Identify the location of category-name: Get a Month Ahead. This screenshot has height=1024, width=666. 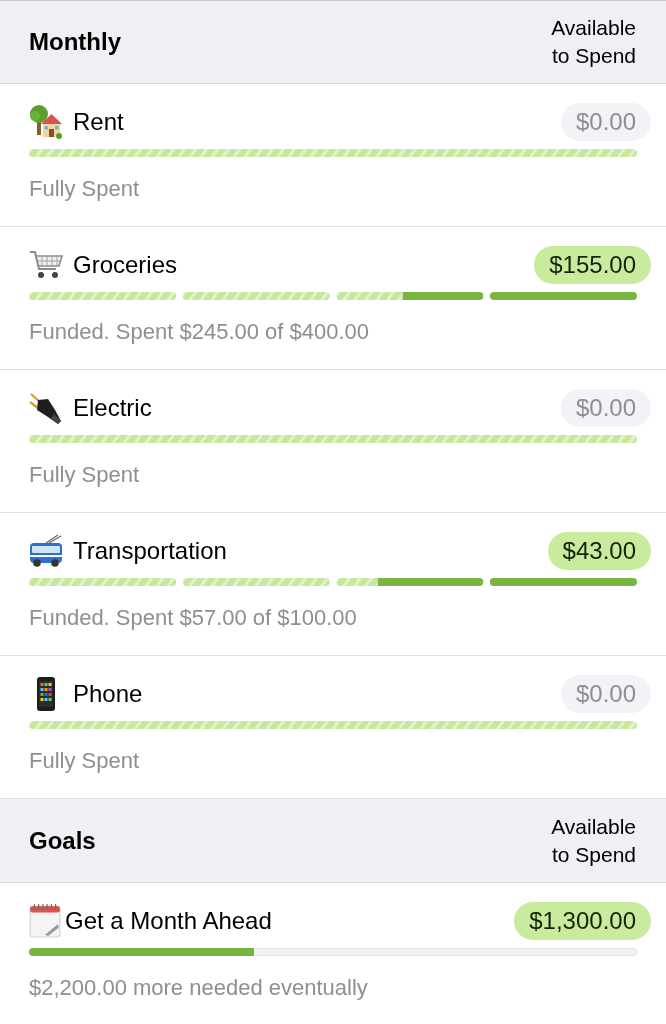
(168, 921).